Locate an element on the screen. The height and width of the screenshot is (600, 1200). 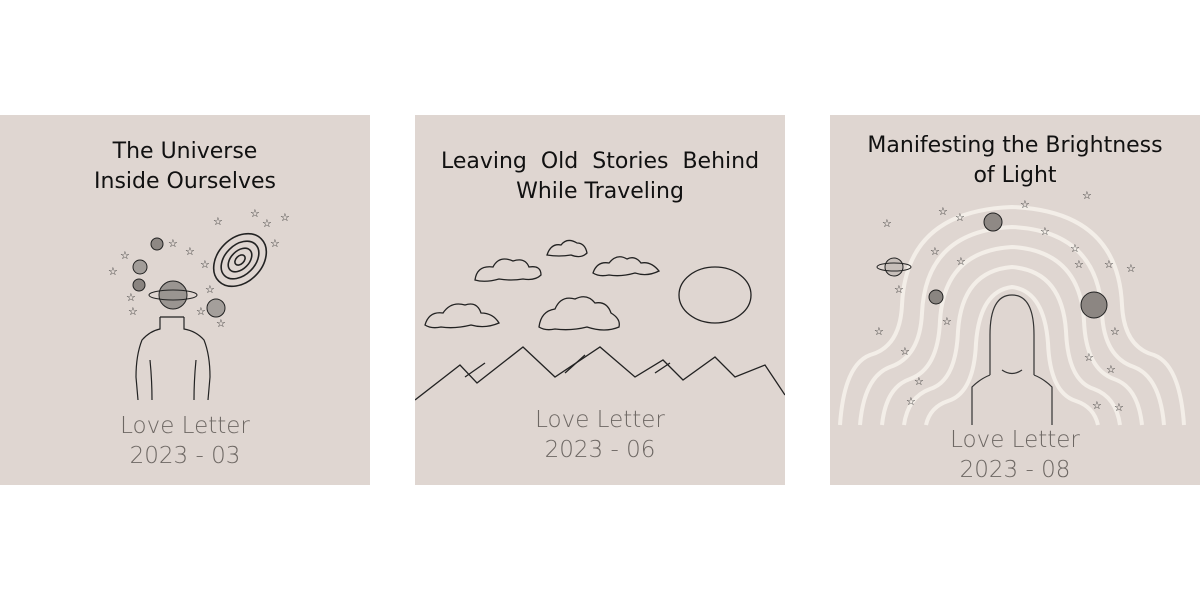
card-title: The Universe Inside Ourselves is located at coordinates (185, 167).